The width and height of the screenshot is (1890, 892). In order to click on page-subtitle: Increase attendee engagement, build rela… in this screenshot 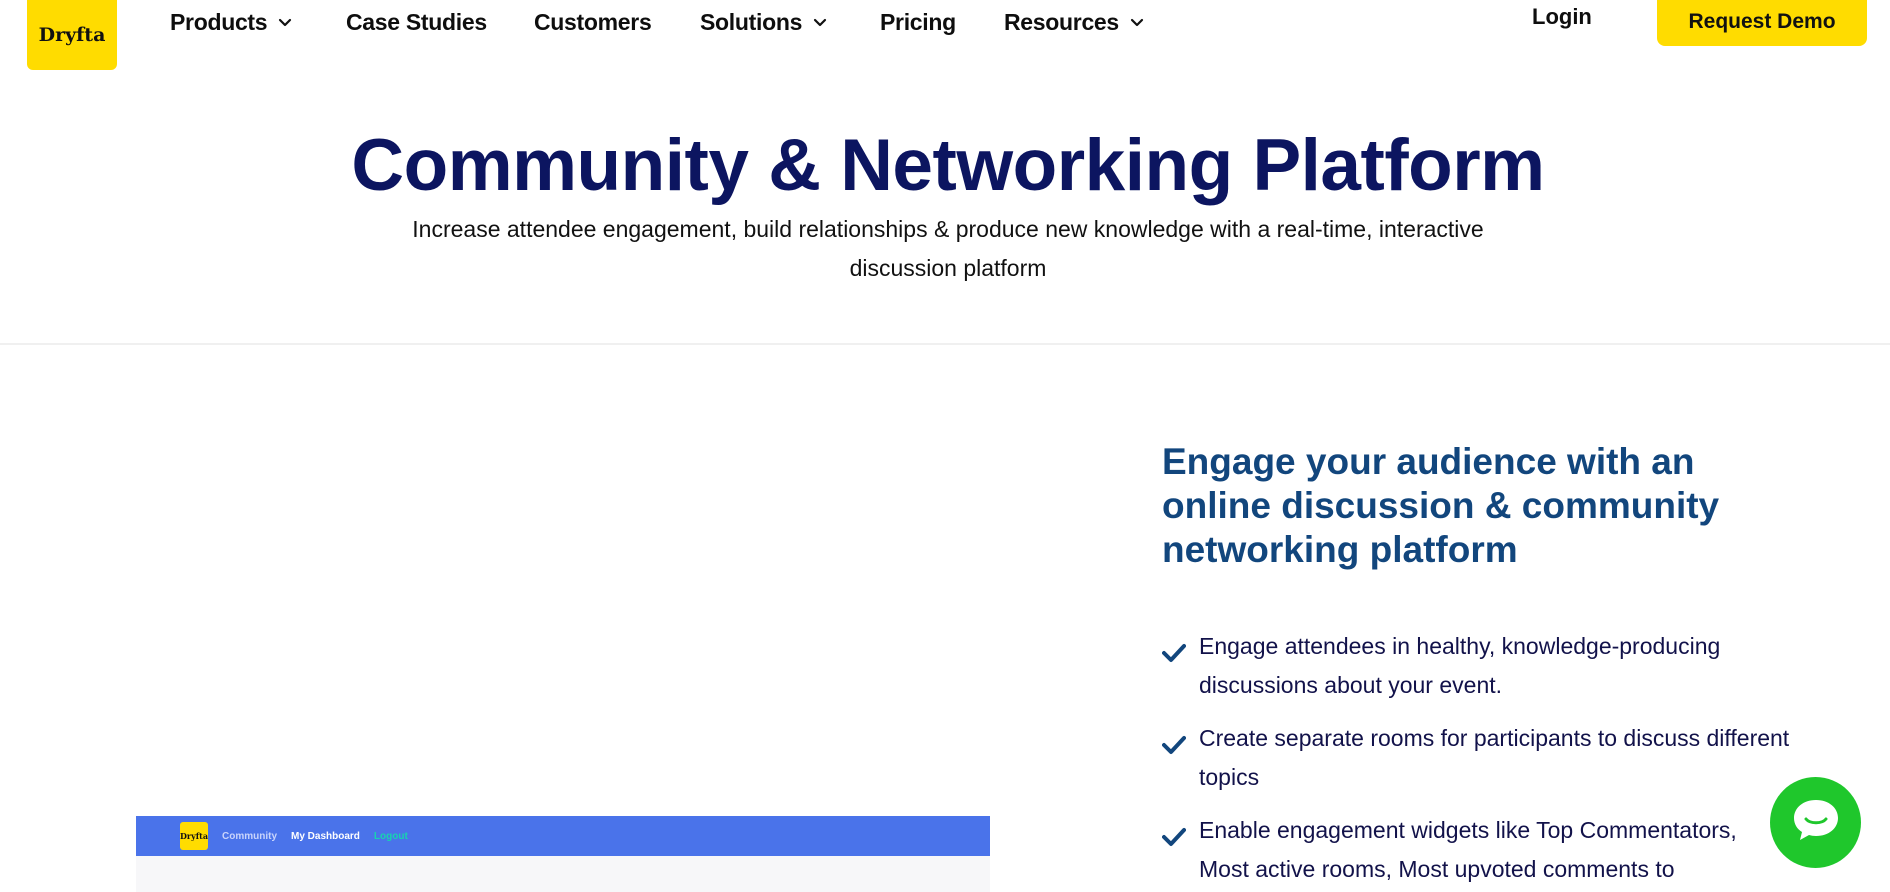, I will do `click(948, 248)`.